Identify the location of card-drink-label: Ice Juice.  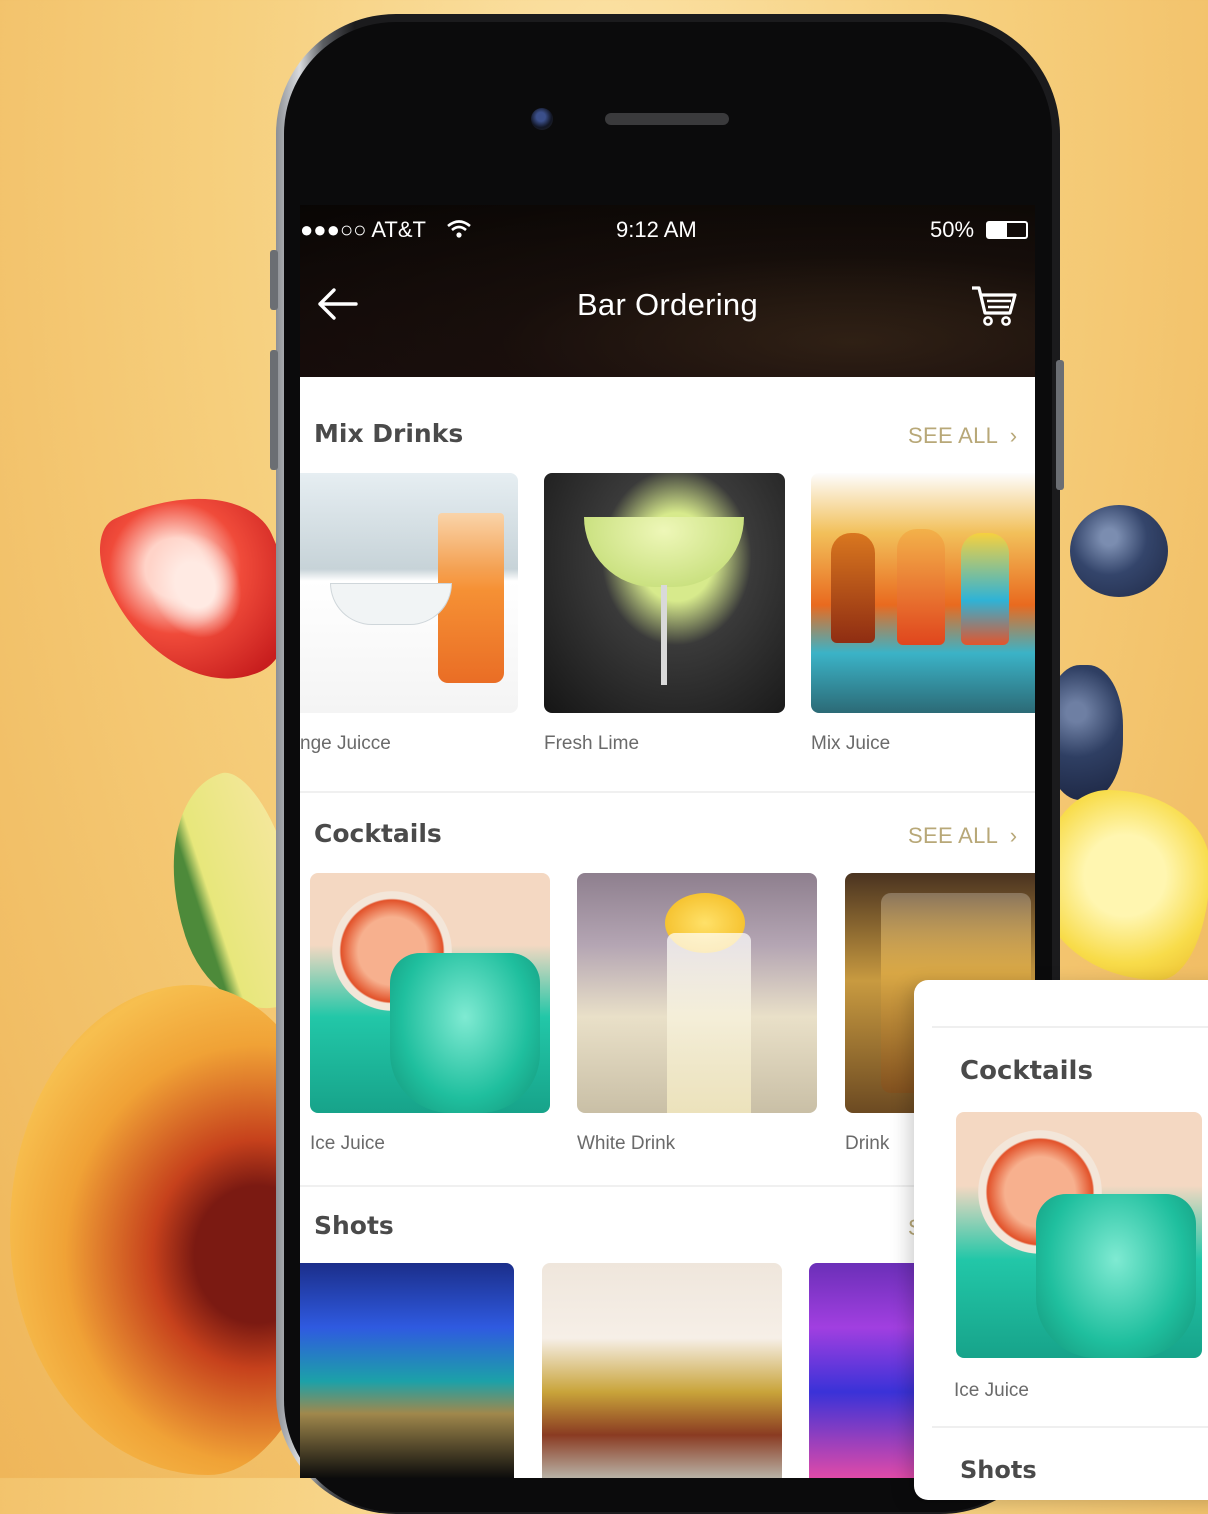
(991, 1390).